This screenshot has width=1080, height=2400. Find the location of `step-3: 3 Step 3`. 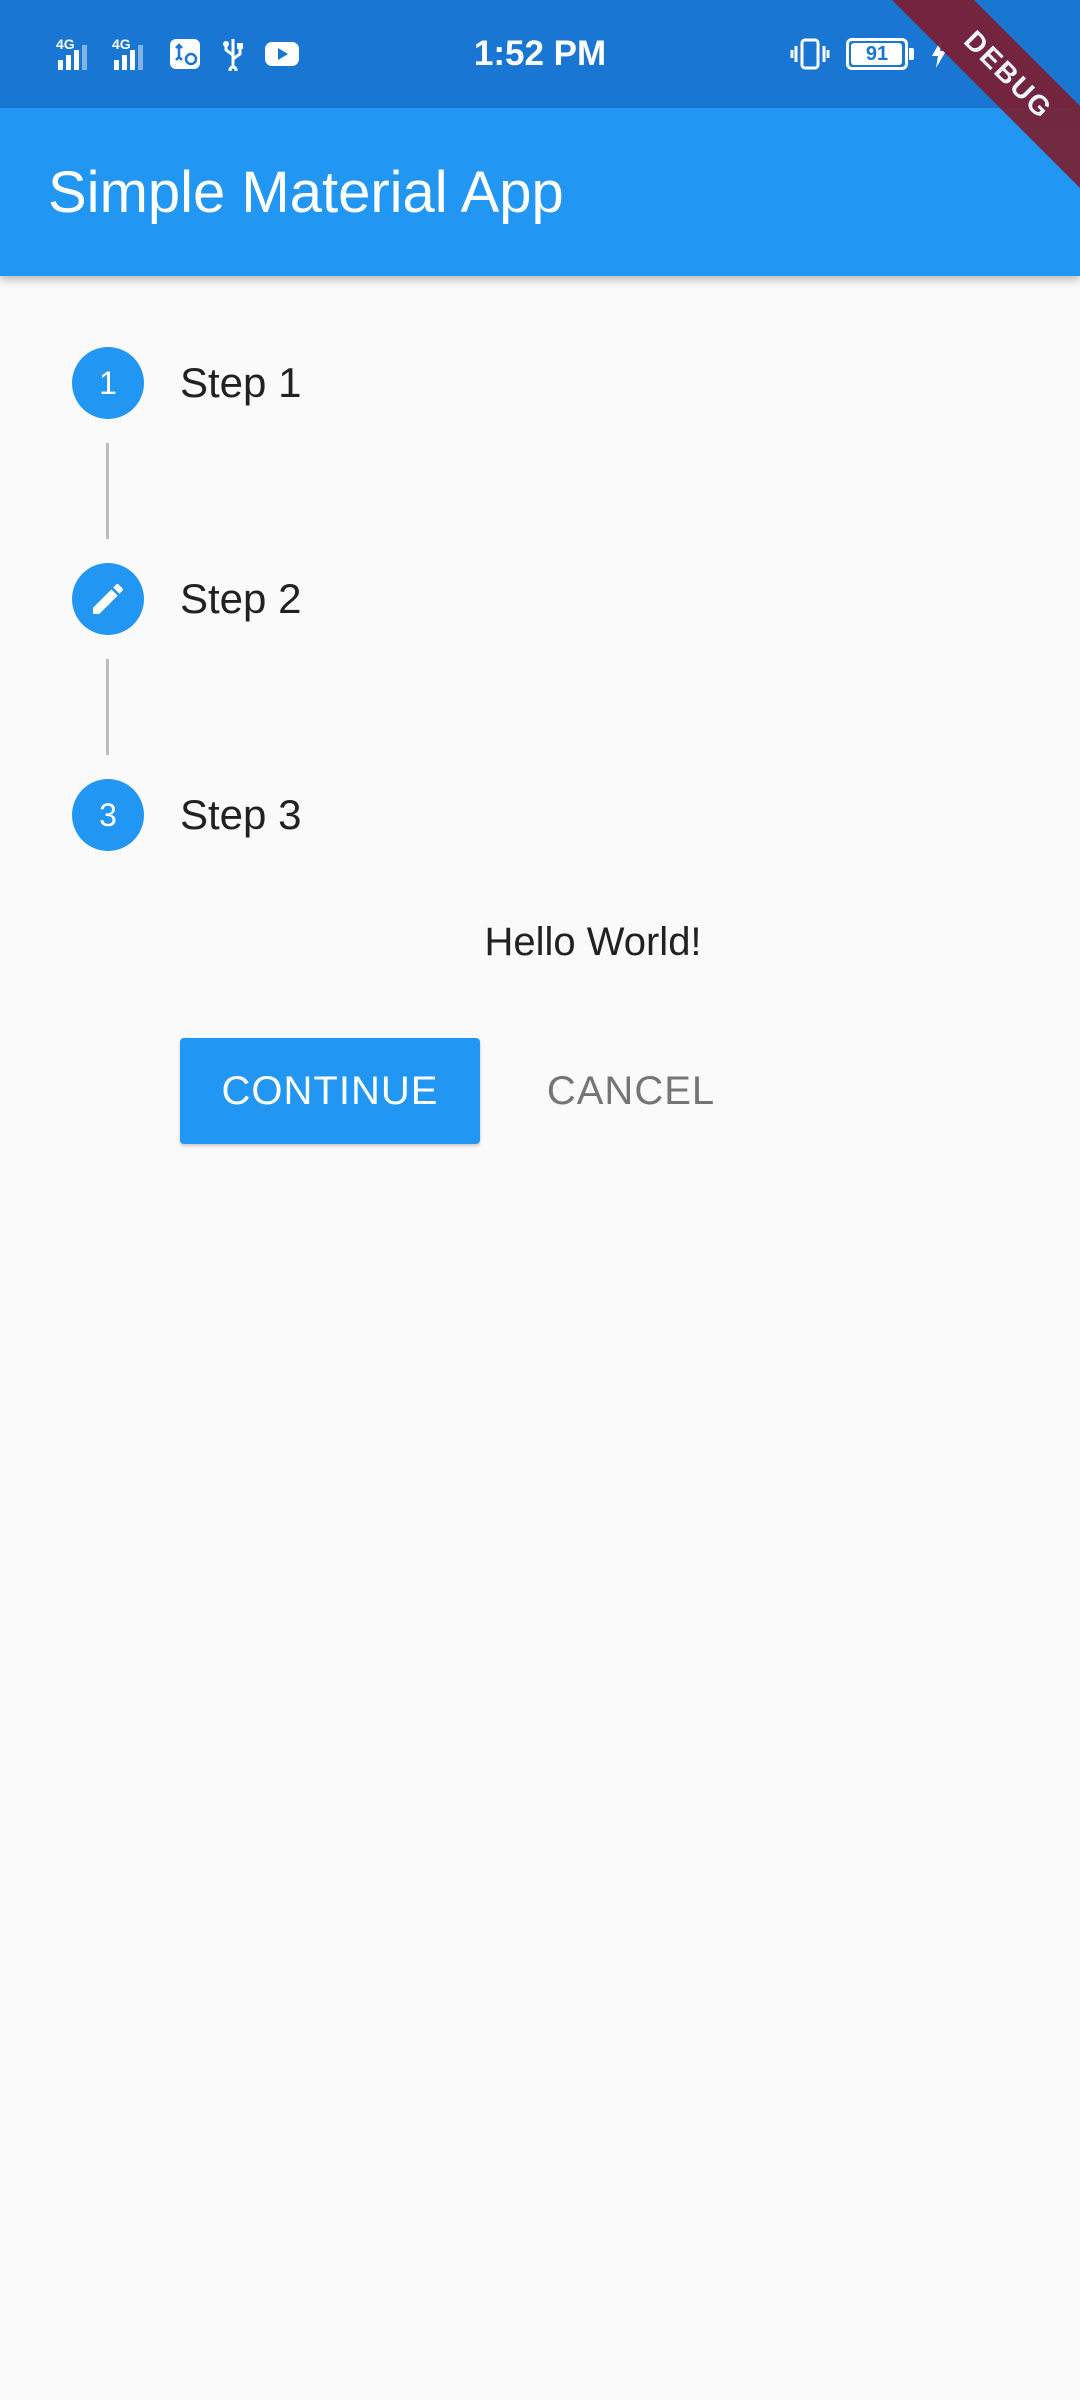

step-3: 3 Step 3 is located at coordinates (186, 815).